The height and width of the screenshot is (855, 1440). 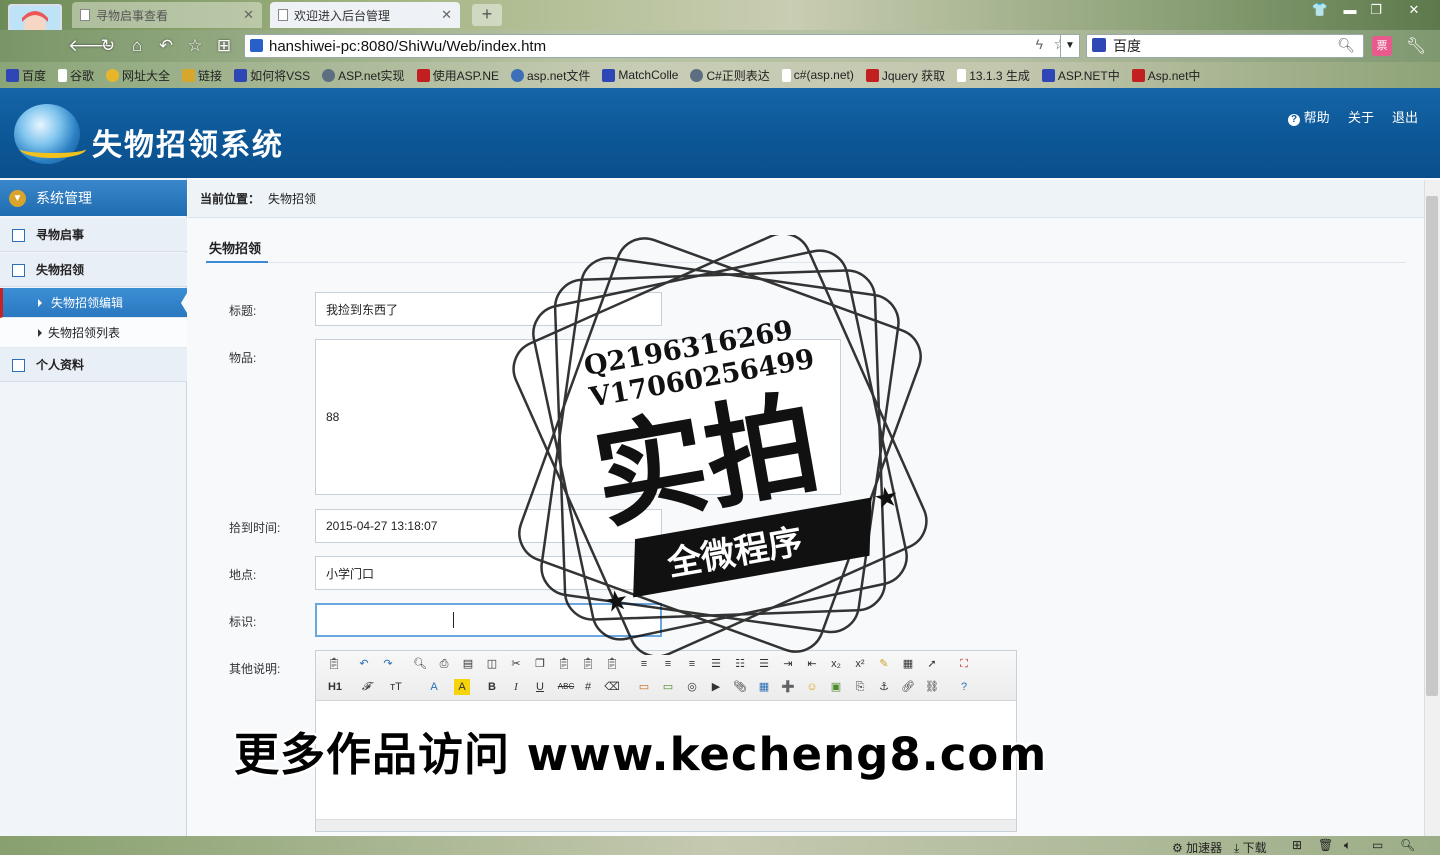 What do you see at coordinates (26, 75) in the screenshot?
I see `bookmark-item: 百度` at bounding box center [26, 75].